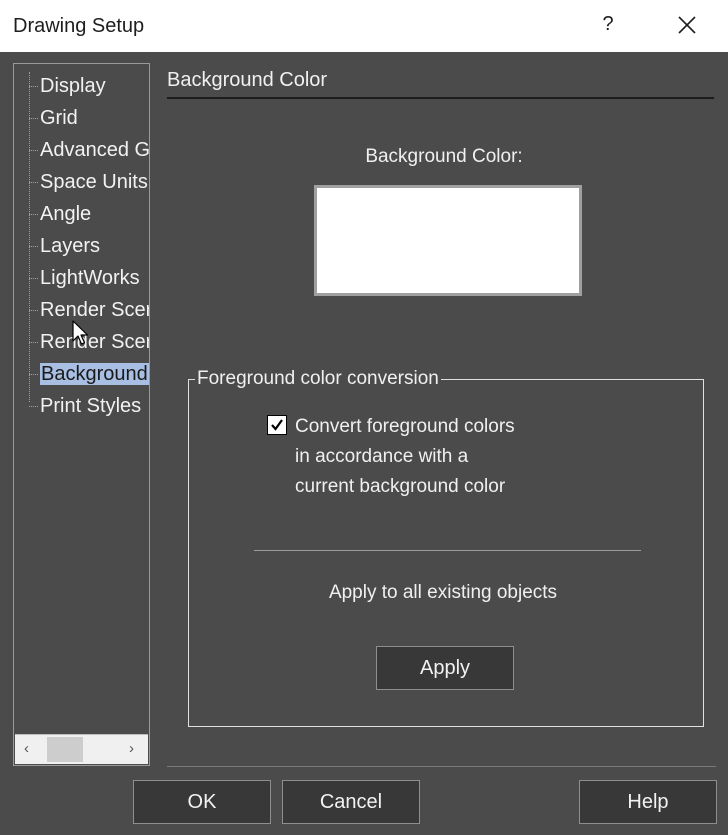 The image size is (728, 835). I want to click on checkbox-label-line: in accordance with a, so click(382, 456).